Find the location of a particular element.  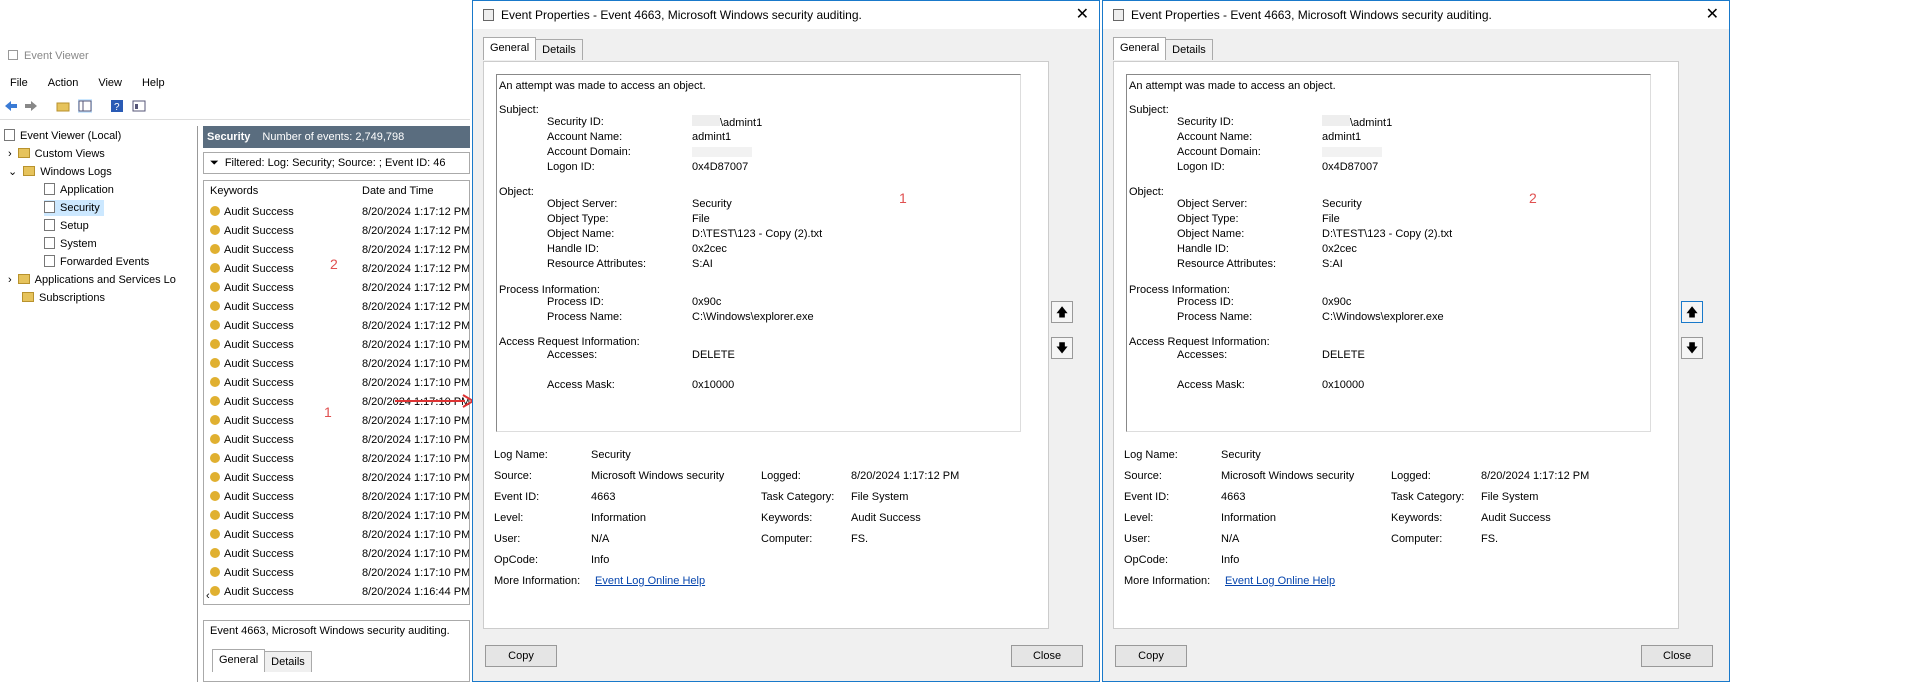

object-type-value: File is located at coordinates (1331, 219).